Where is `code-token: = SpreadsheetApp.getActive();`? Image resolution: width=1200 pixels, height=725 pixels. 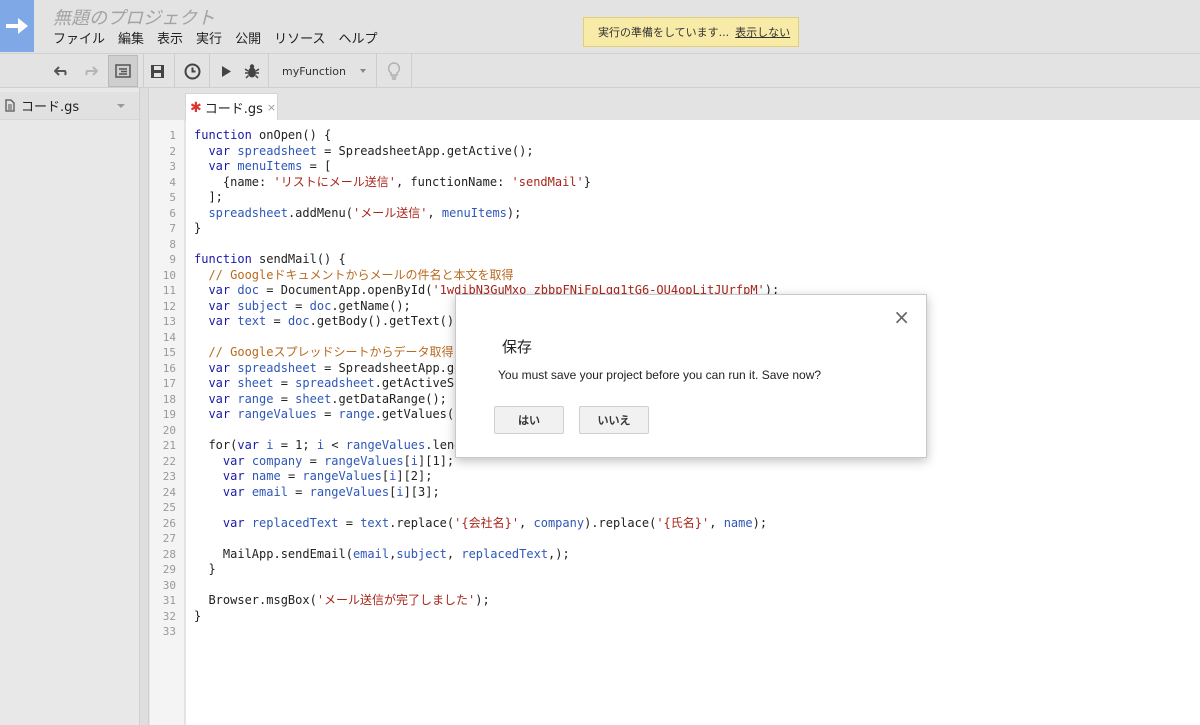
code-token: = SpreadsheetApp.getActive(); is located at coordinates (425, 150).